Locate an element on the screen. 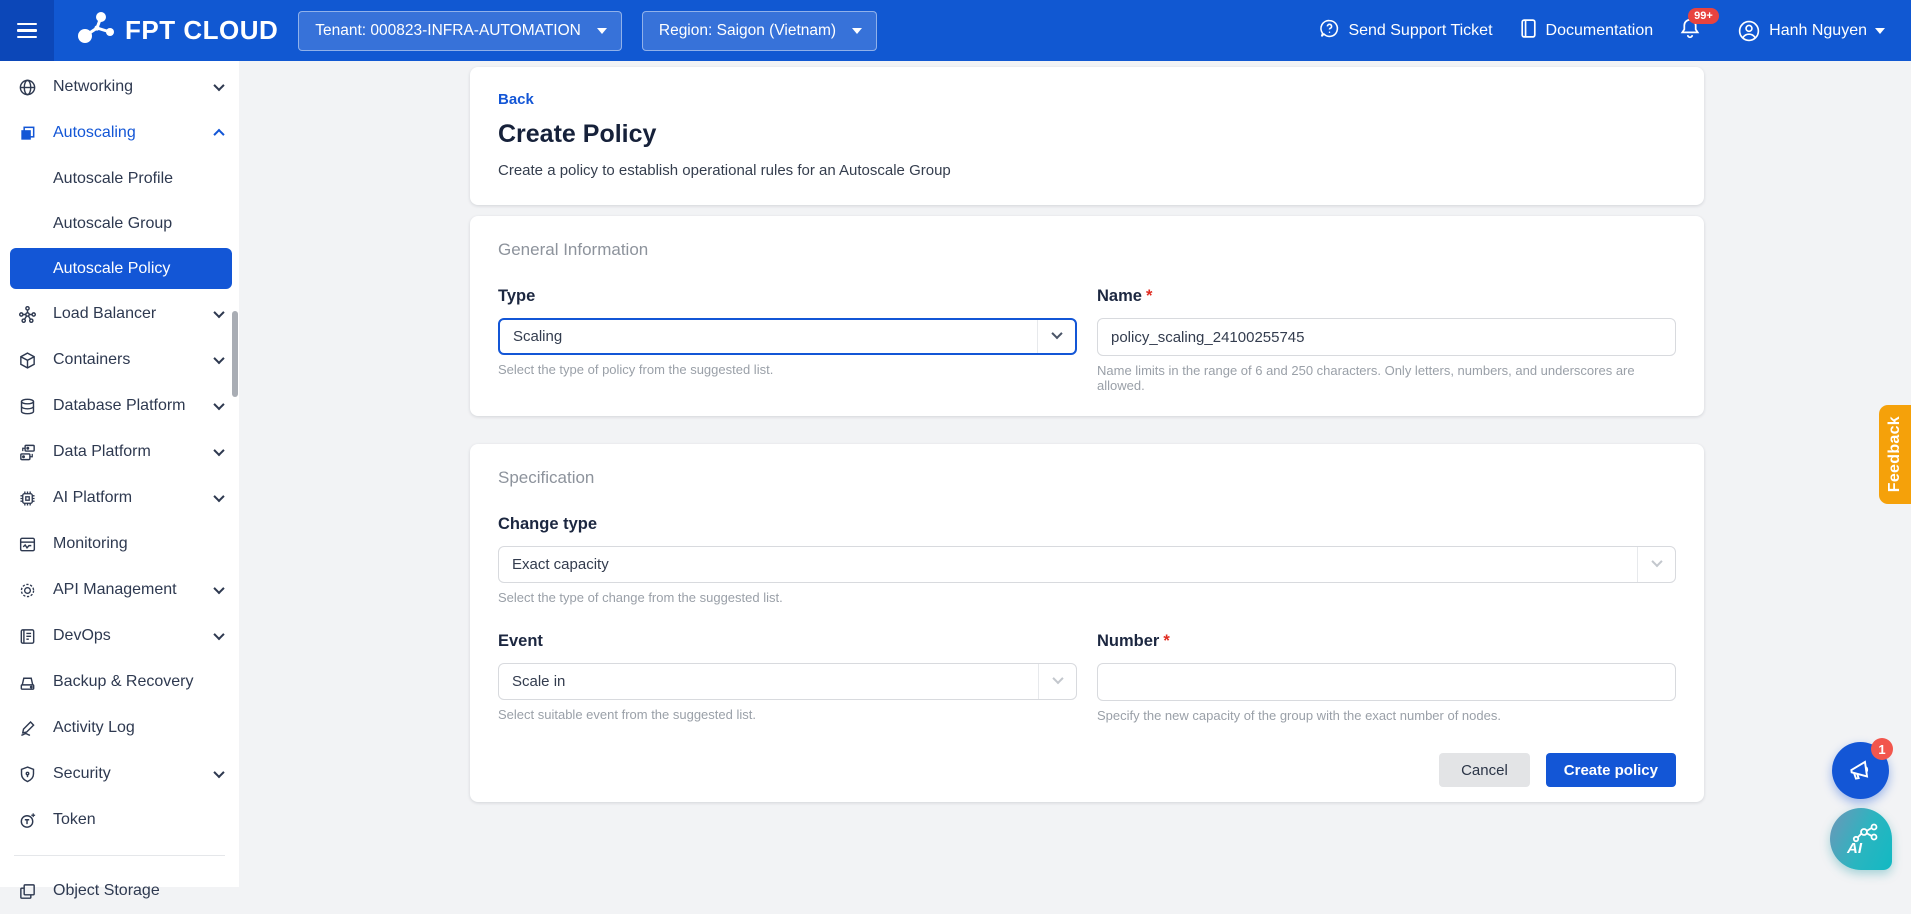 The height and width of the screenshot is (914, 1911). change-type-label: Change type is located at coordinates (1087, 524).